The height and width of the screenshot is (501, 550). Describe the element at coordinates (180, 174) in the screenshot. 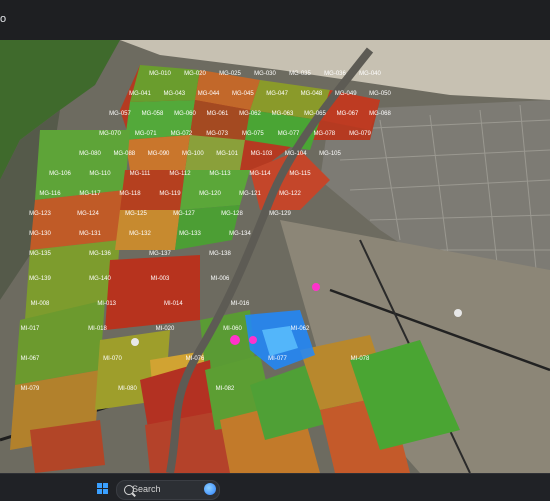

I see `field-label: MG-112` at that location.